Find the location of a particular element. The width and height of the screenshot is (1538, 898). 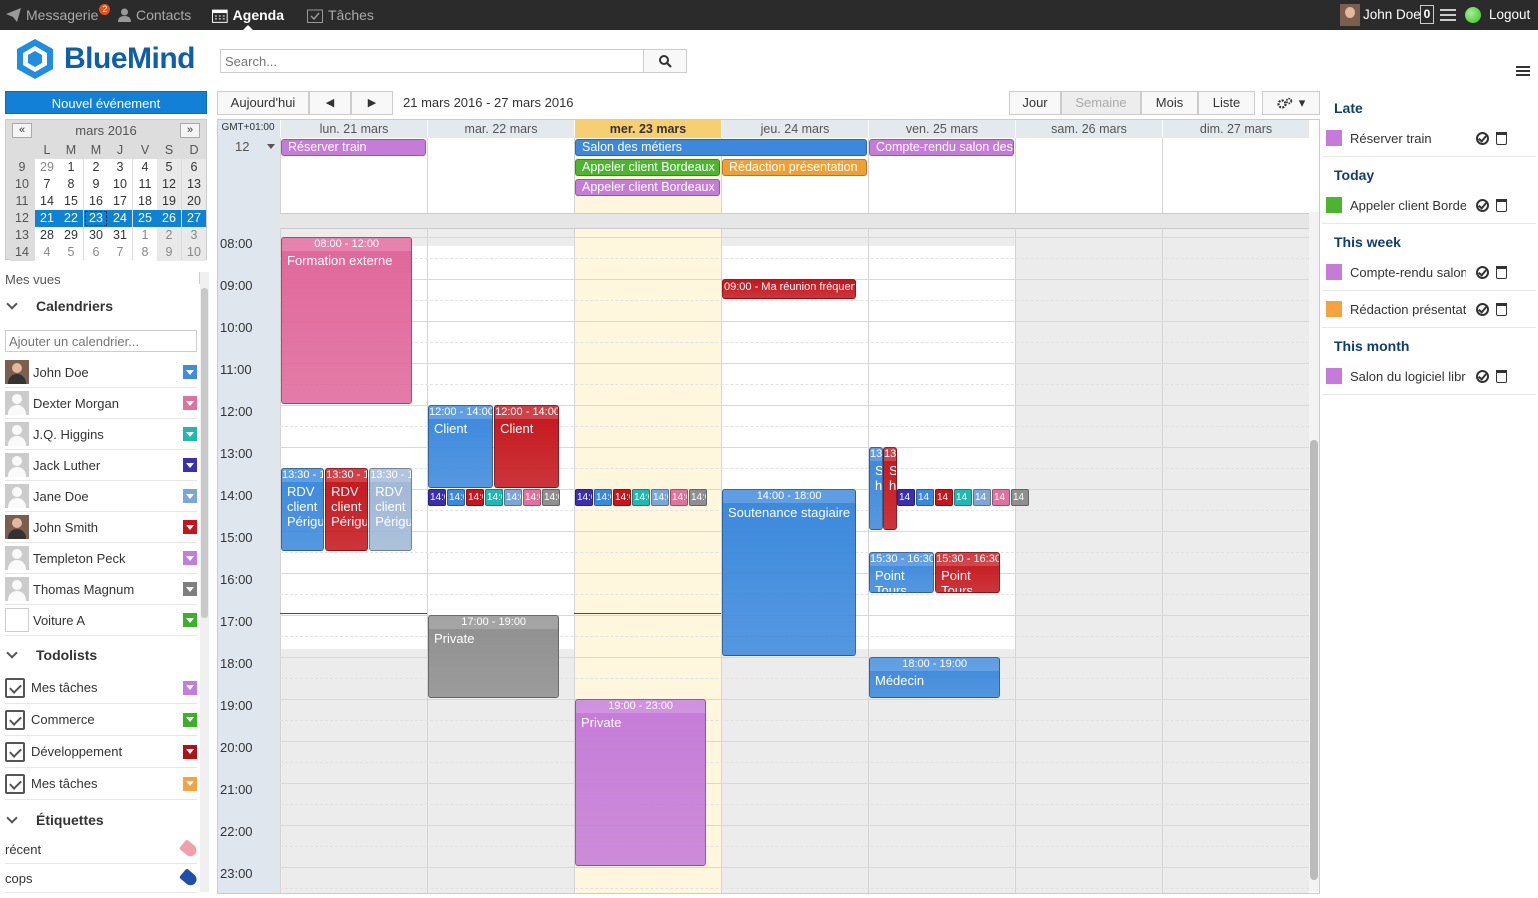

day-header: lun. 21 mars is located at coordinates (353, 129).